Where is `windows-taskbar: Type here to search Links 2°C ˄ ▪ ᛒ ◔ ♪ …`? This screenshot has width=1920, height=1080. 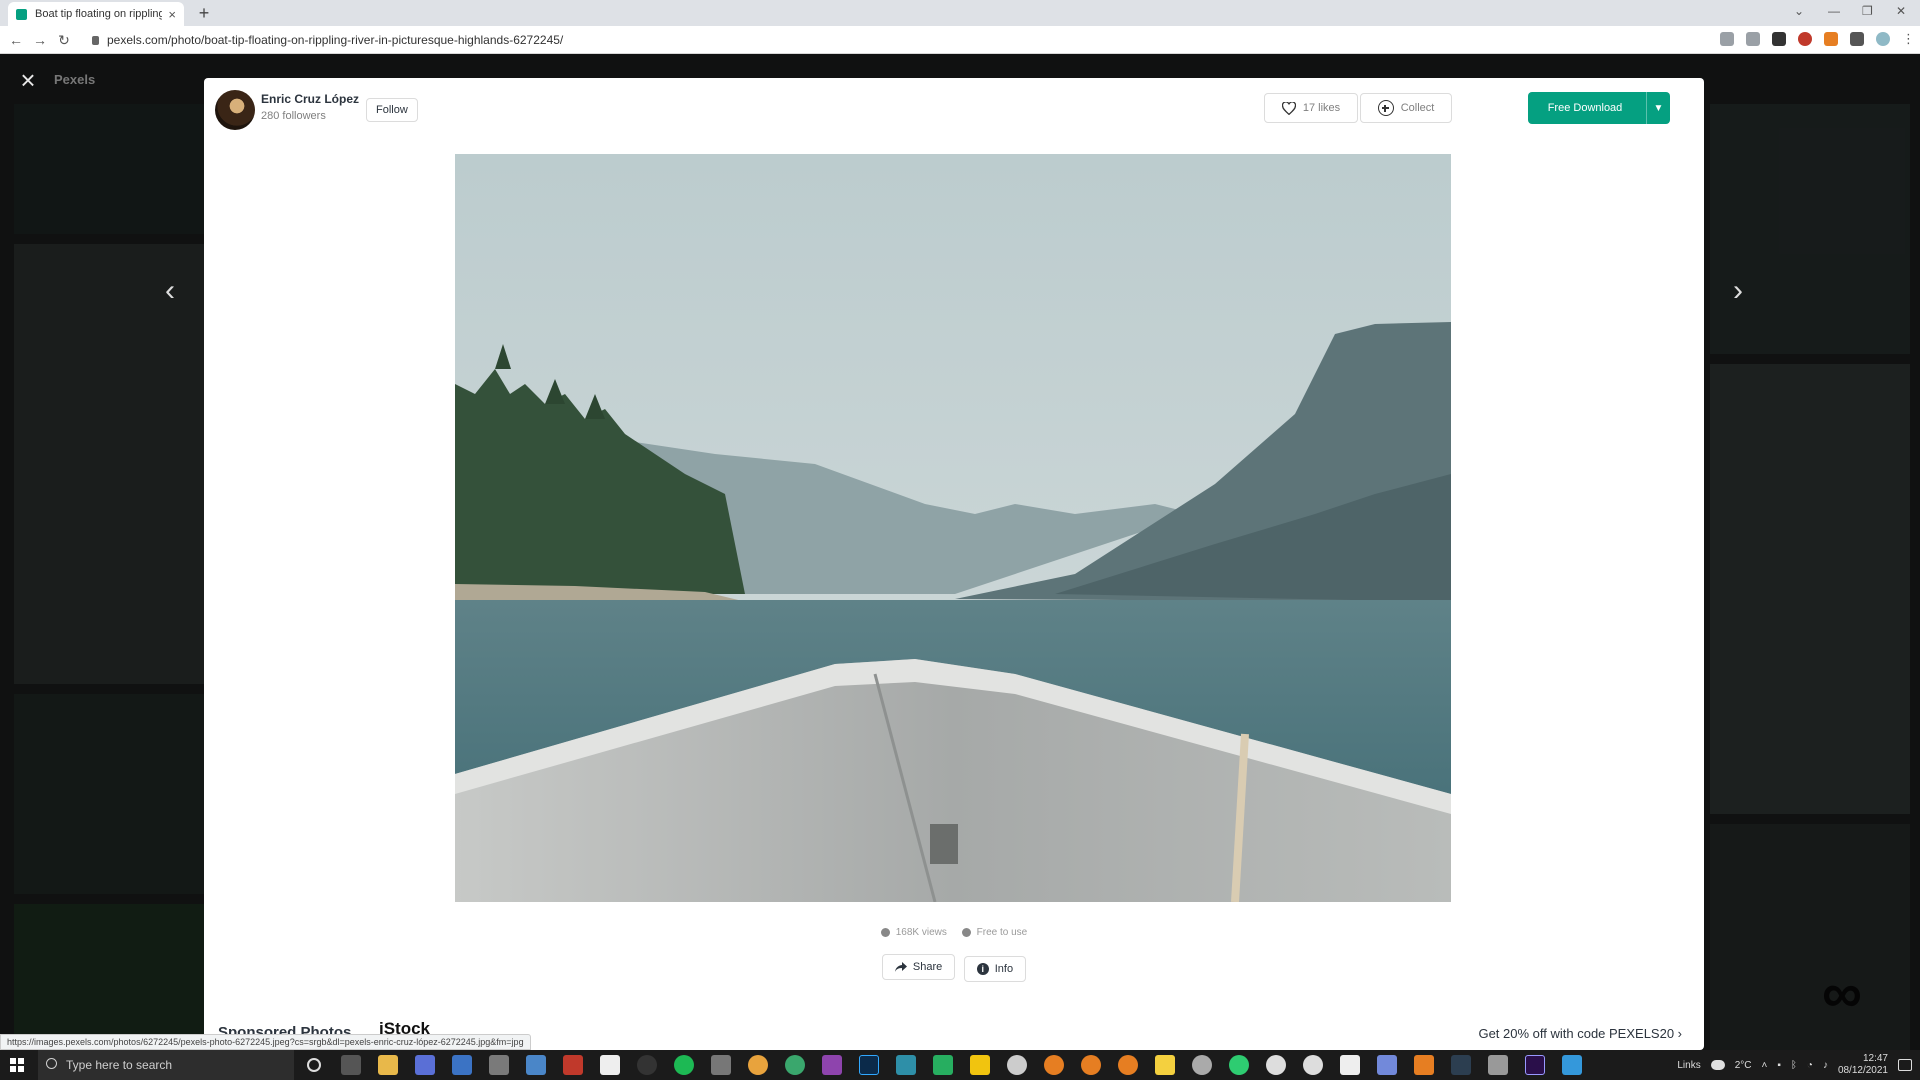
windows-taskbar: Type here to search Links 2°C ˄ ▪ ᛒ ◔ ♪ … is located at coordinates (960, 1065).